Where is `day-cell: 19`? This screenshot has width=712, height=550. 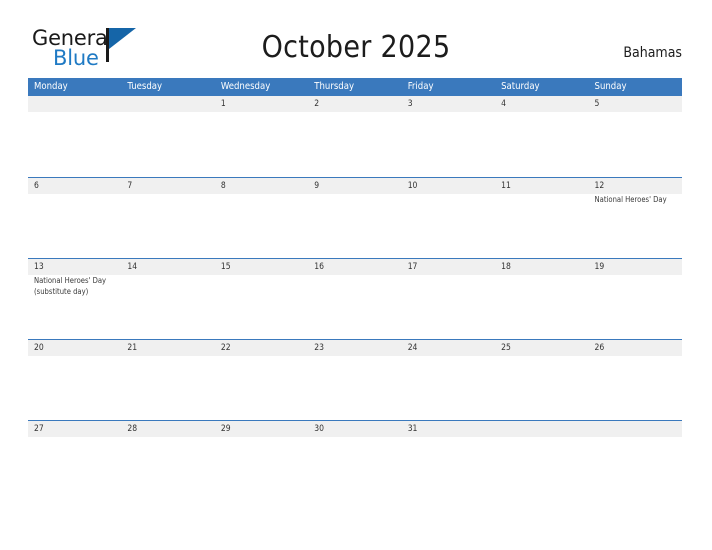 day-cell: 19 is located at coordinates (635, 299).